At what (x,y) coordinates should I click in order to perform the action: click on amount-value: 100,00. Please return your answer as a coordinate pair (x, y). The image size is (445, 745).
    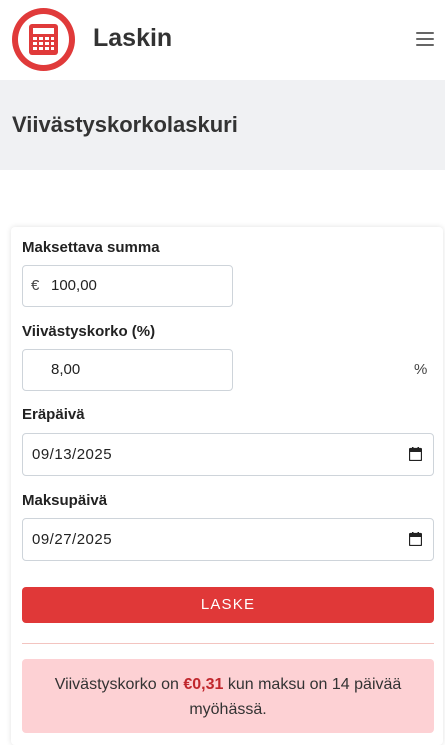
    Looking at the image, I should click on (74, 285).